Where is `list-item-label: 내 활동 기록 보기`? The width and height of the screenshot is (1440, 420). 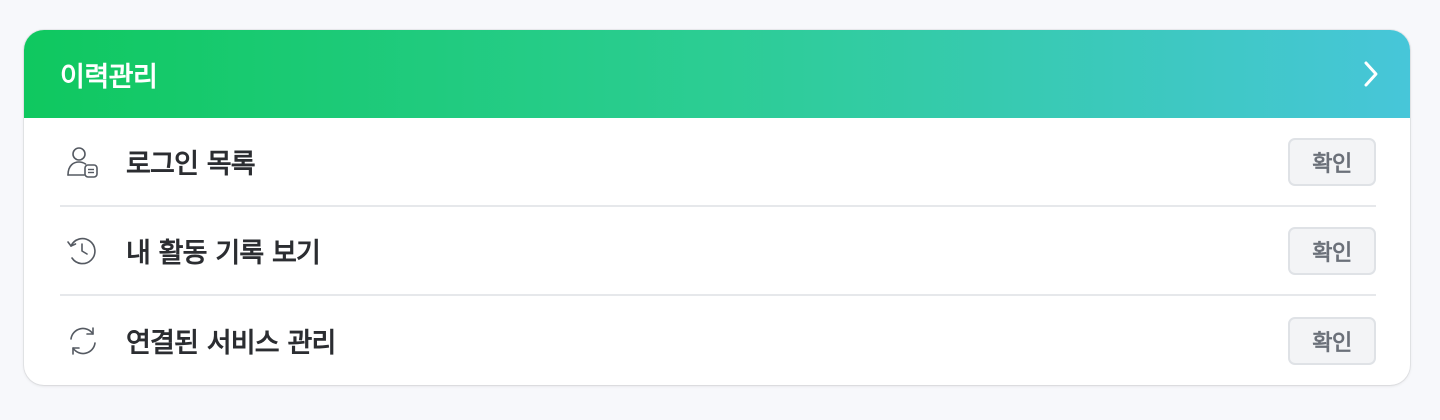 list-item-label: 내 활동 기록 보기 is located at coordinates (223, 253).